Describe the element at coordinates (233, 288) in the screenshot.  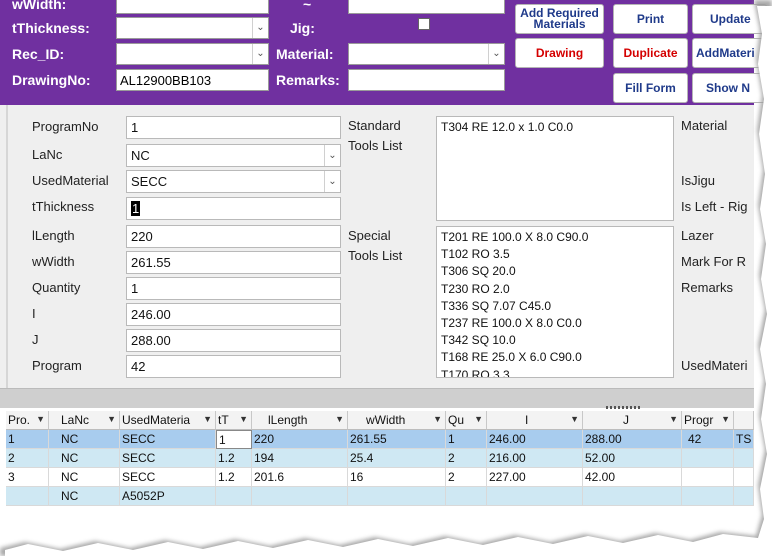
I see `quantity-field: 1` at that location.